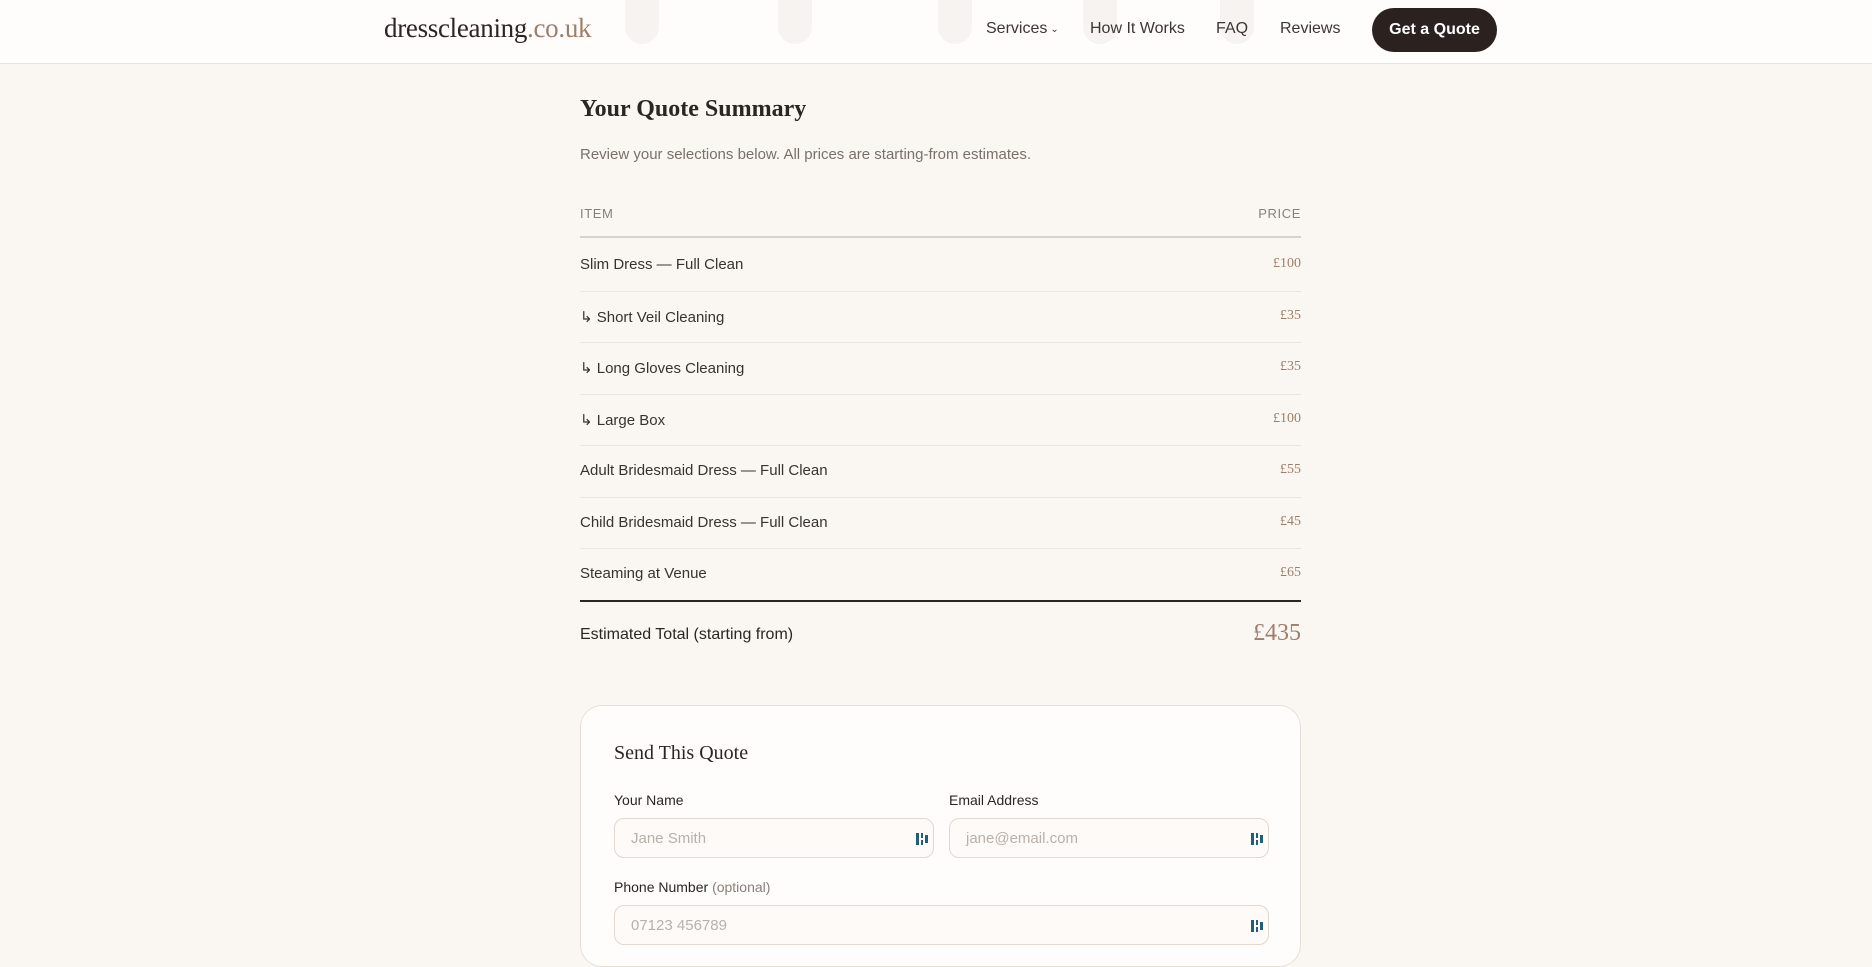 This screenshot has height=967, width=1872. Describe the element at coordinates (1279, 213) in the screenshot. I see `column-price: PRICE` at that location.